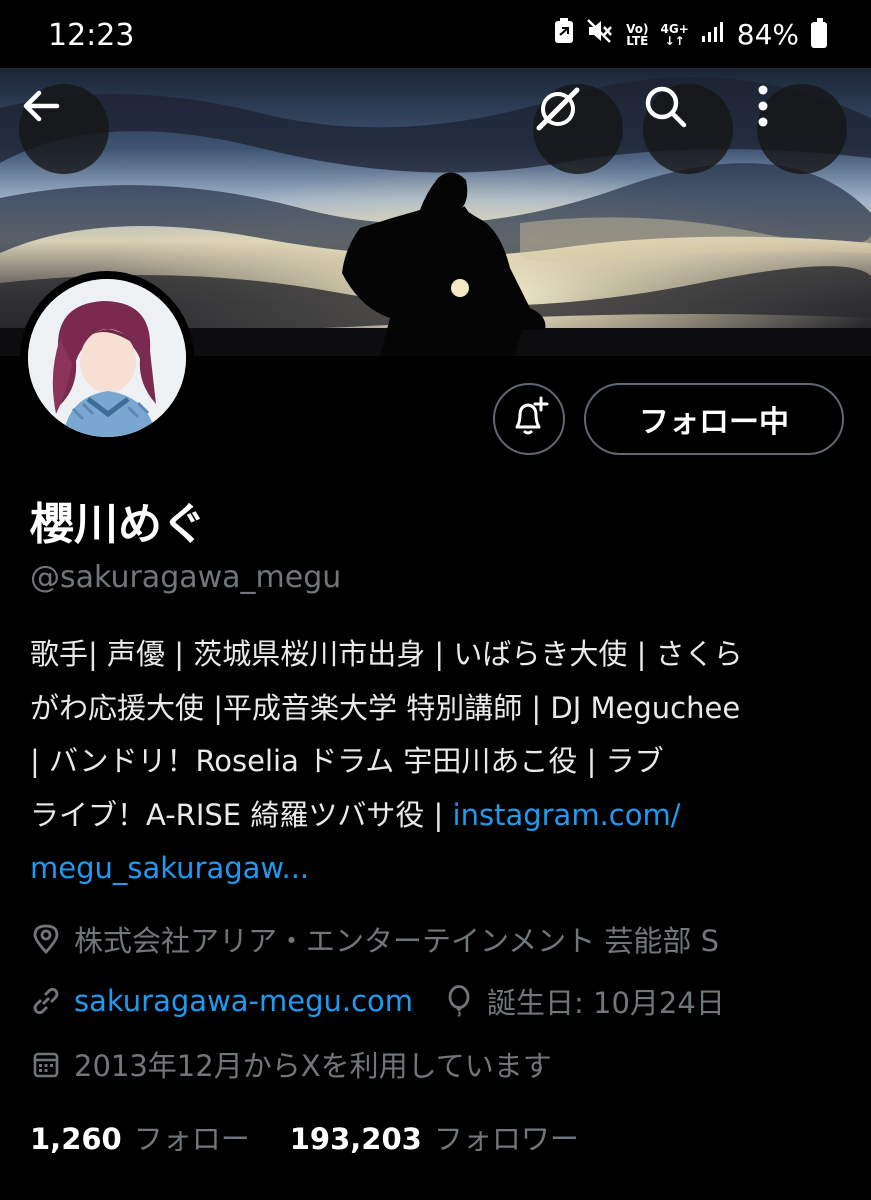 This screenshot has height=1200, width=871. What do you see at coordinates (313, 1066) in the screenshot?
I see `joined-text: 2013年12月からXを利用しています` at bounding box center [313, 1066].